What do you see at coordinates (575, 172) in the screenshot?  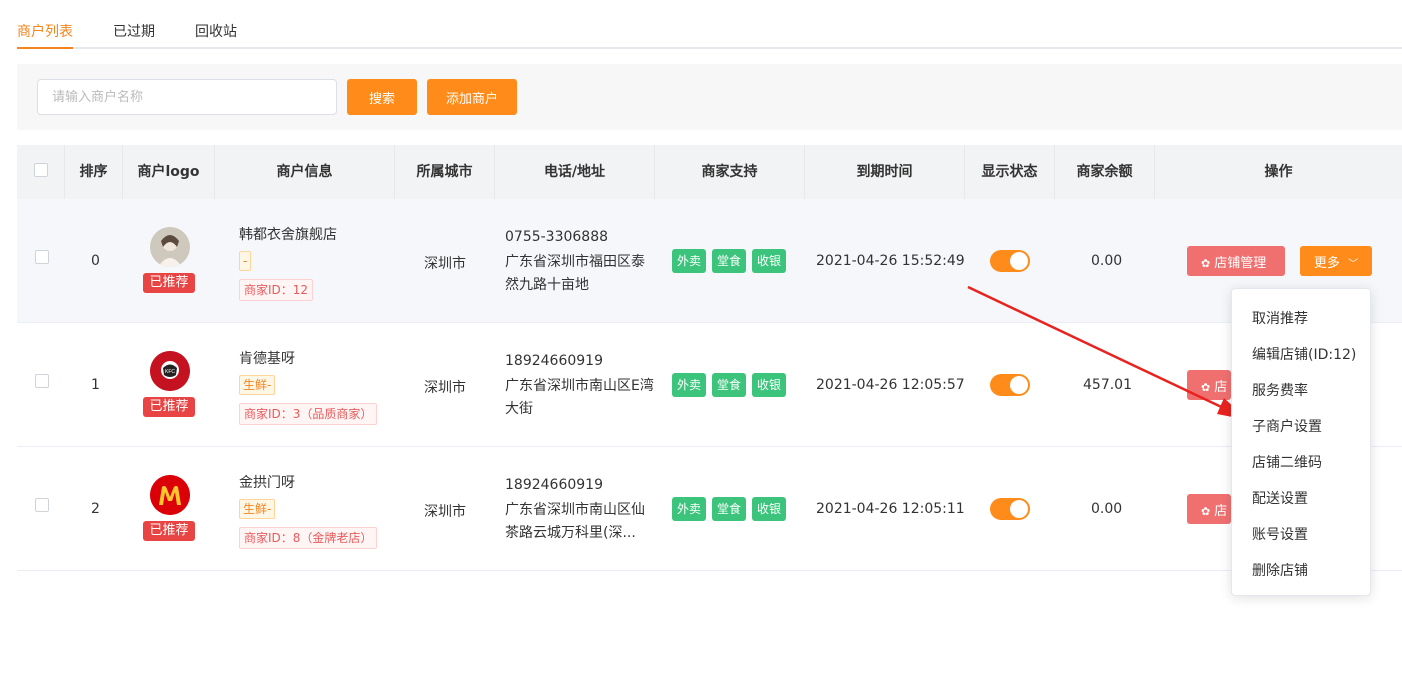 I see `header-phone-address: 电话/地址` at bounding box center [575, 172].